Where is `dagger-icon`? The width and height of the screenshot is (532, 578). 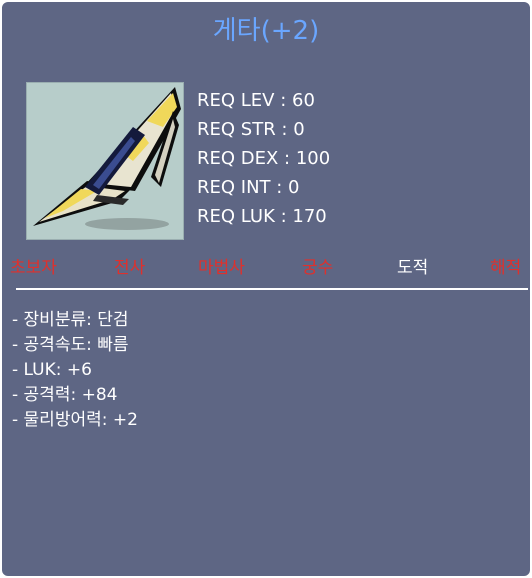
dagger-icon is located at coordinates (107, 158).